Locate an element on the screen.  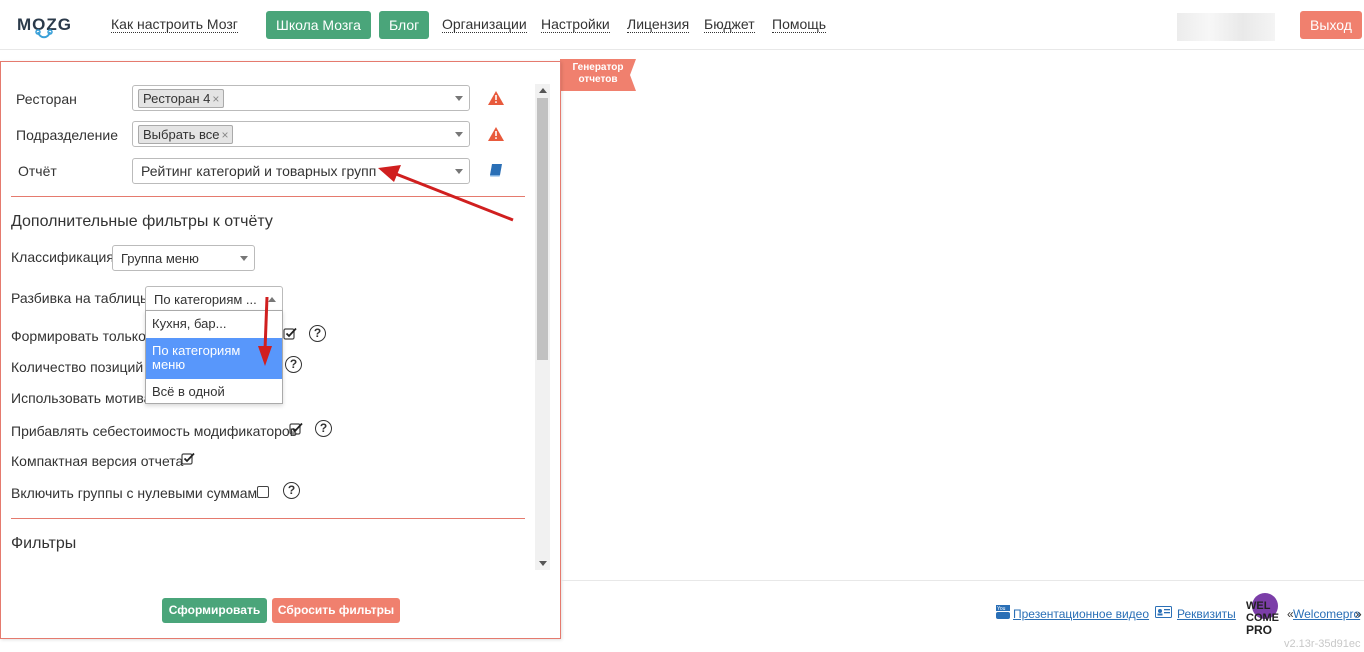
positions-count-label: Количество позиций м is located at coordinates (84, 367).